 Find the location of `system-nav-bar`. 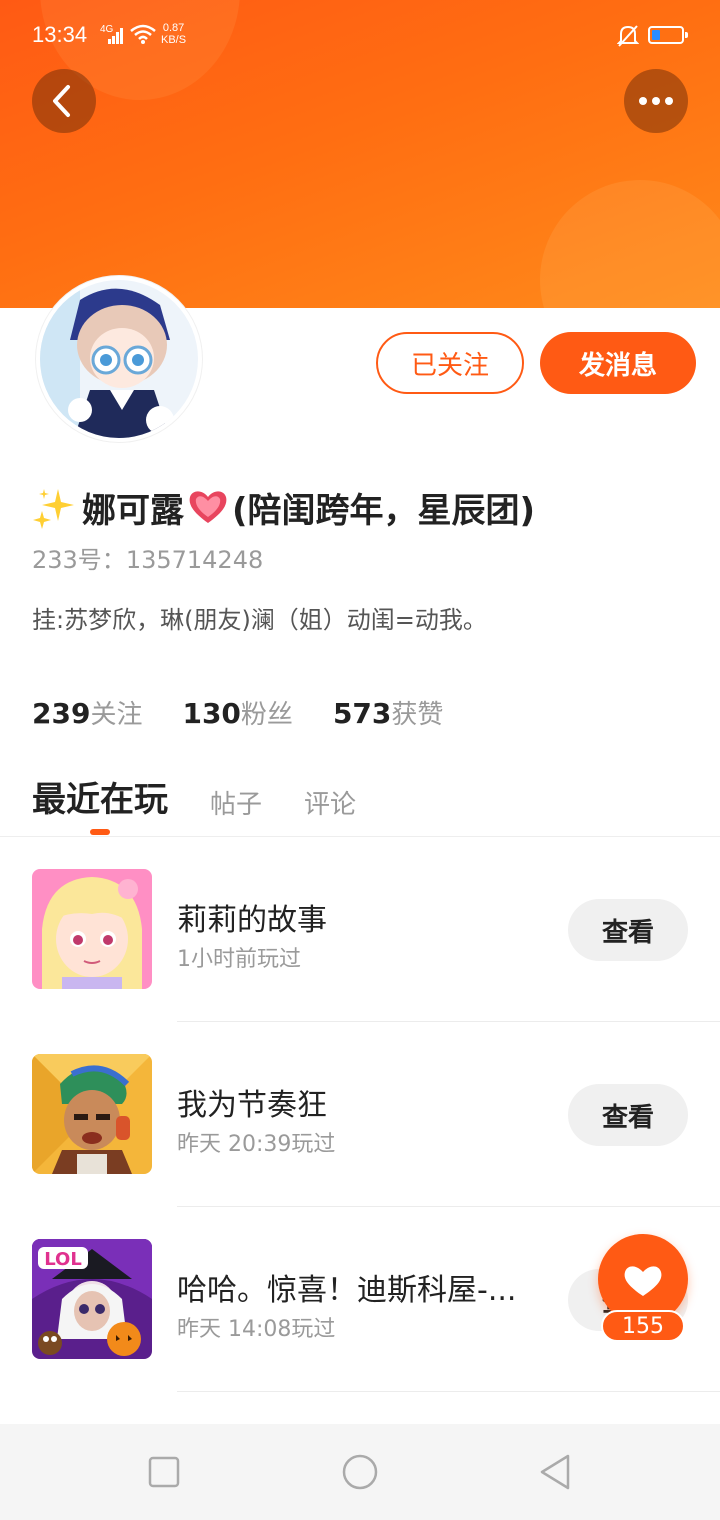

system-nav-bar is located at coordinates (360, 1472).